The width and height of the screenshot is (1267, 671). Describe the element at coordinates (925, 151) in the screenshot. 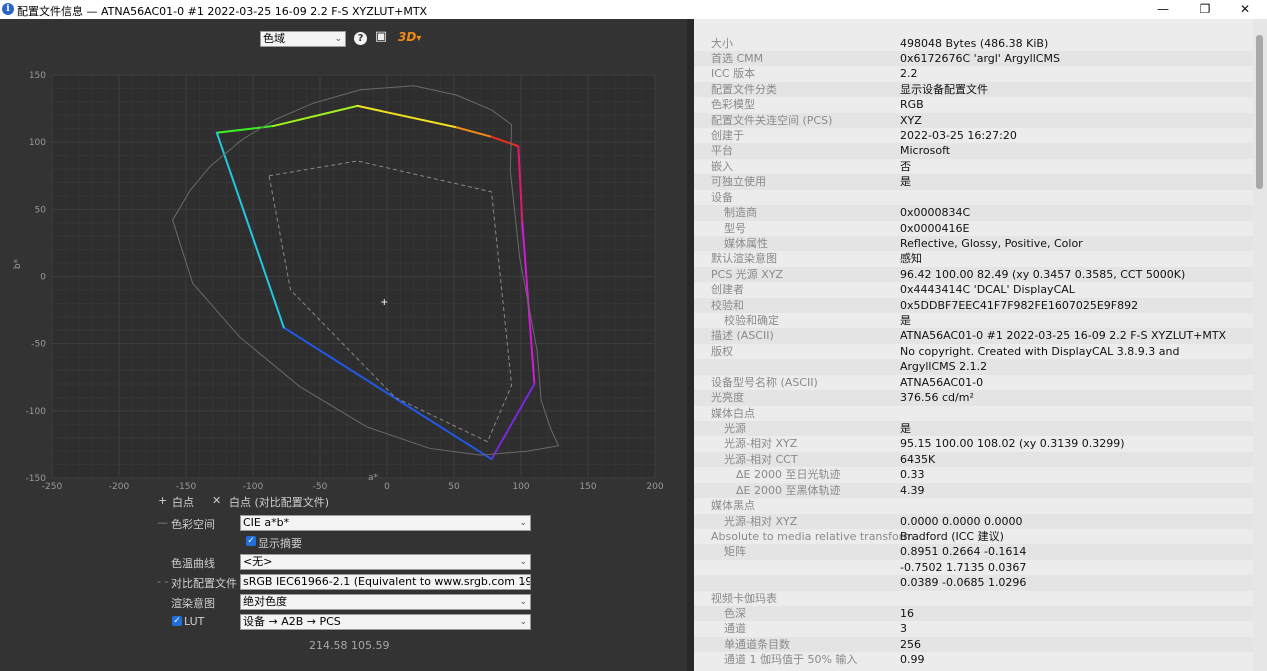

I see `info-value: Microsoft` at that location.